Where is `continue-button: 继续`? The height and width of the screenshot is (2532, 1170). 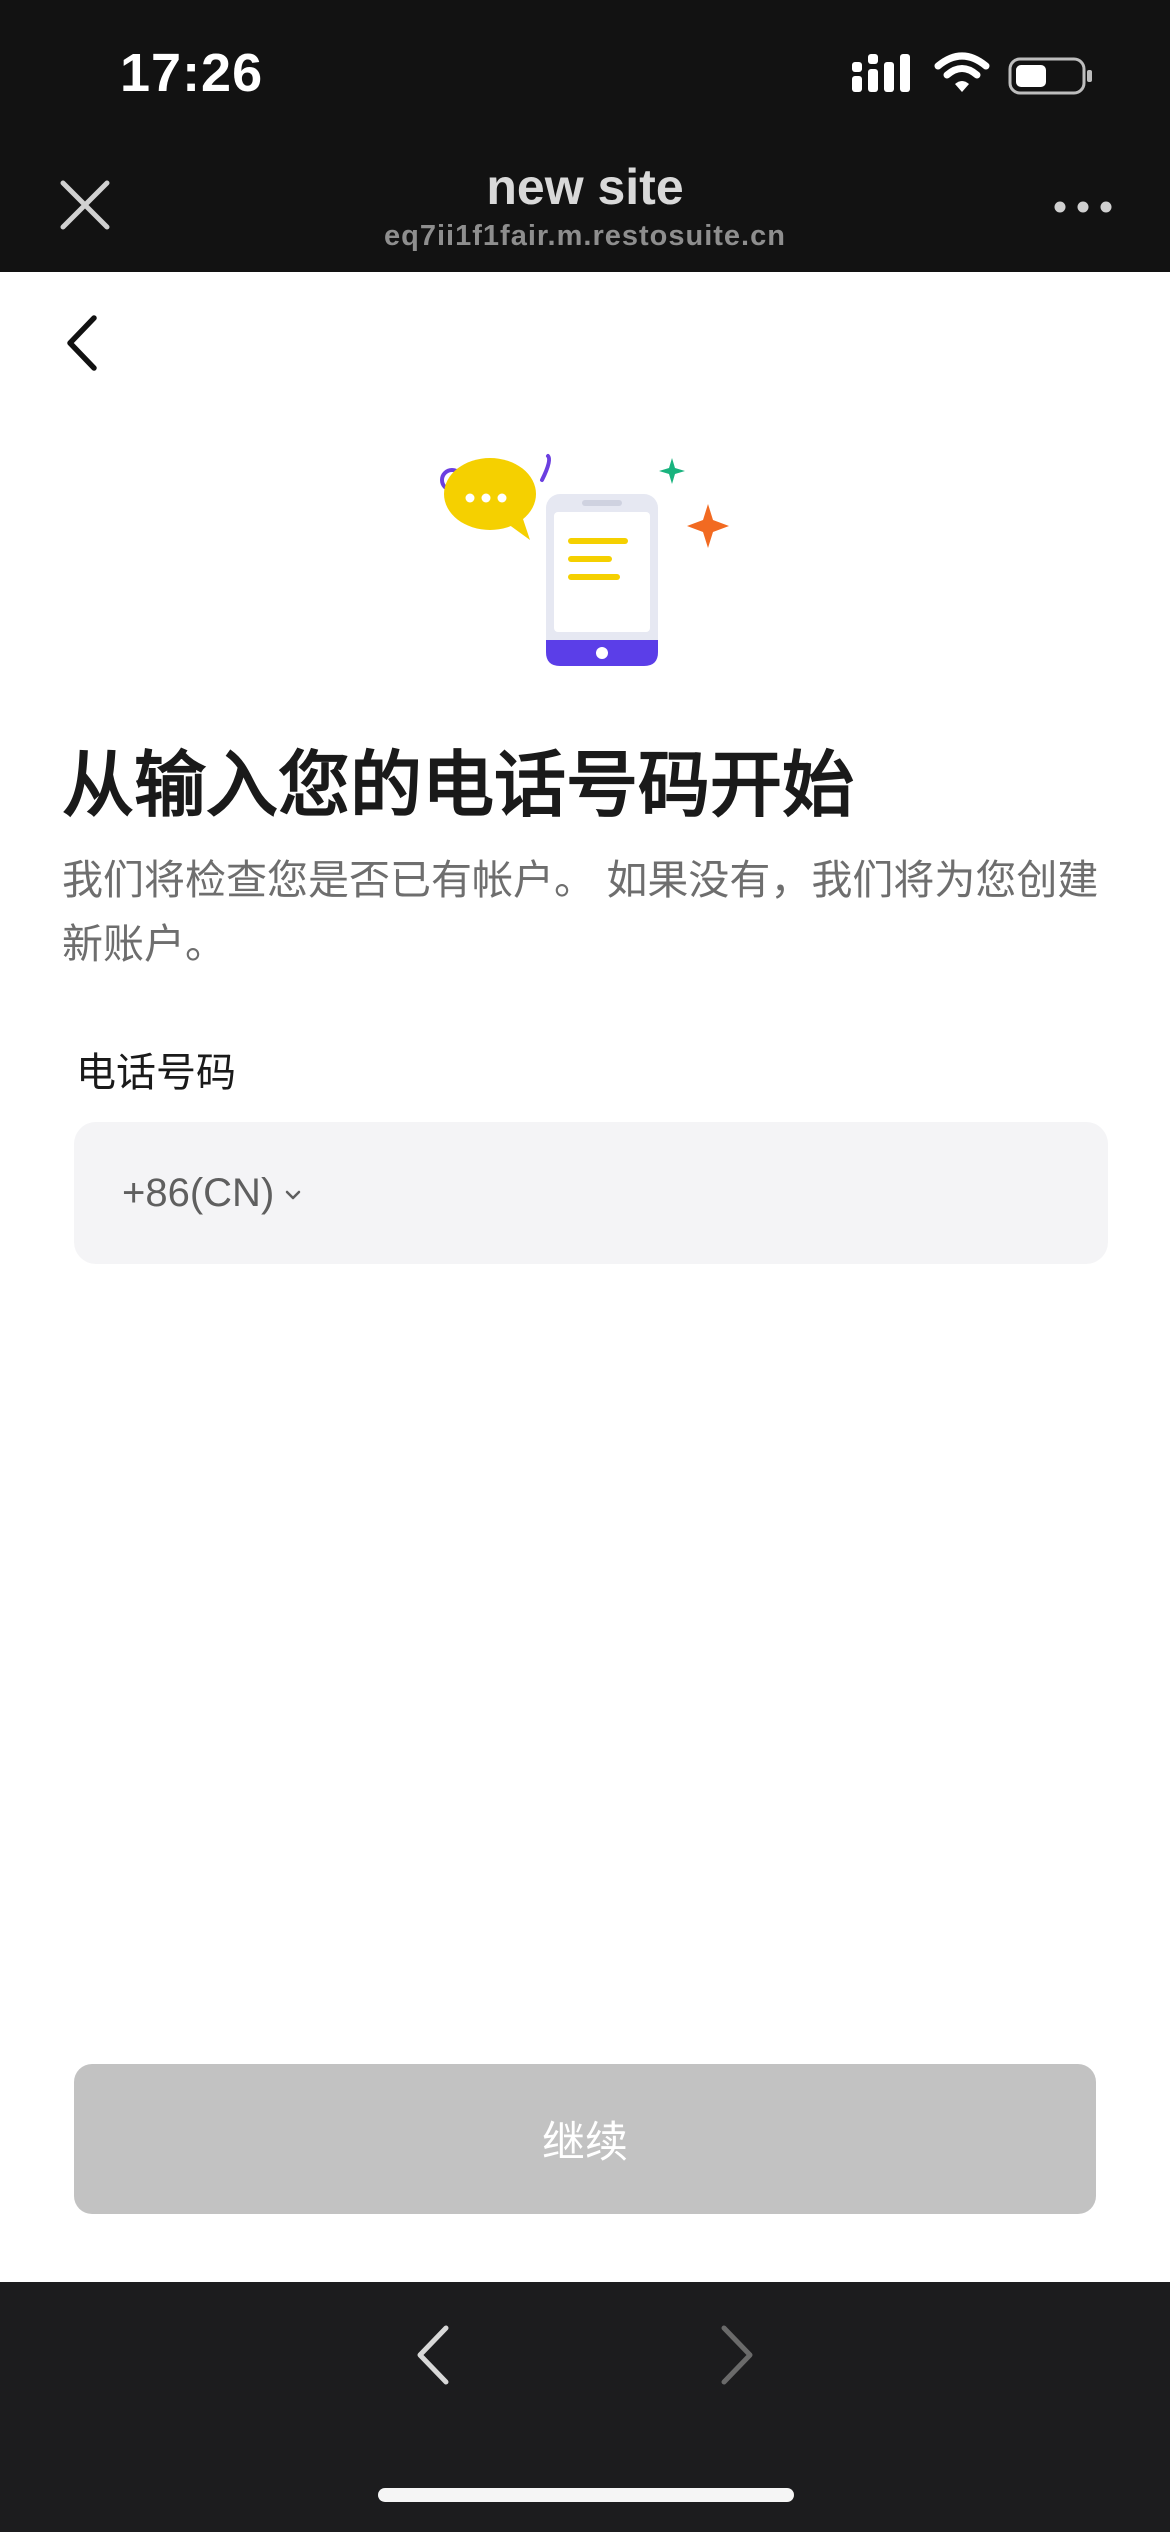 continue-button: 继续 is located at coordinates (585, 2139).